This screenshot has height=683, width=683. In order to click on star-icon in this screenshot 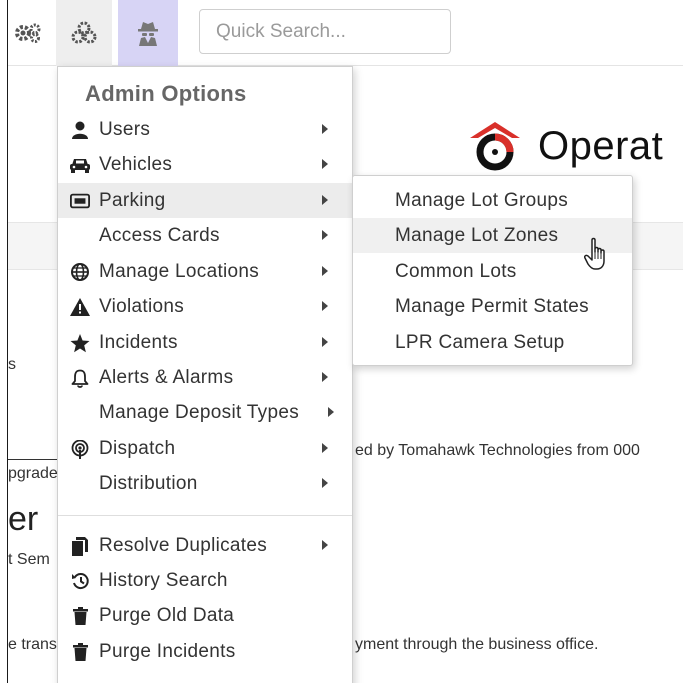, I will do `click(80, 343)`.